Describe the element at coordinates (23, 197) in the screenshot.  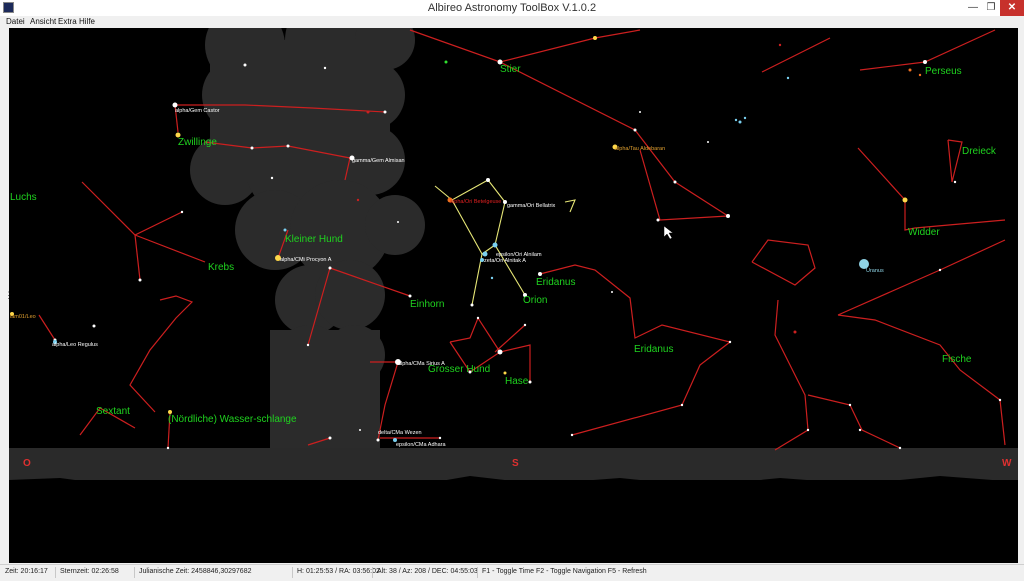
I see `label-luchs: Luchs` at that location.